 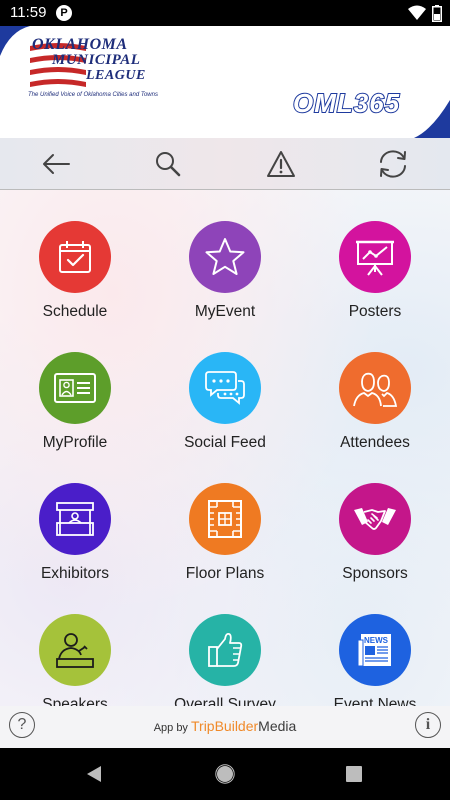 I want to click on tile-label: Social Feed, so click(x=225, y=442).